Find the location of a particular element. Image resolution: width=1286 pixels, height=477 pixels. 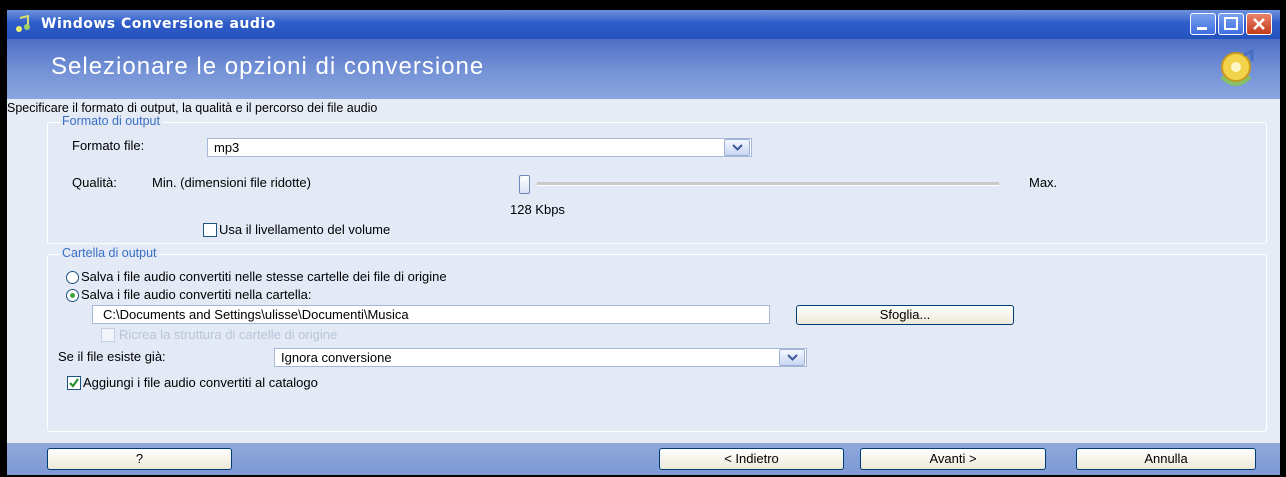

checkmark-icon is located at coordinates (74, 383).